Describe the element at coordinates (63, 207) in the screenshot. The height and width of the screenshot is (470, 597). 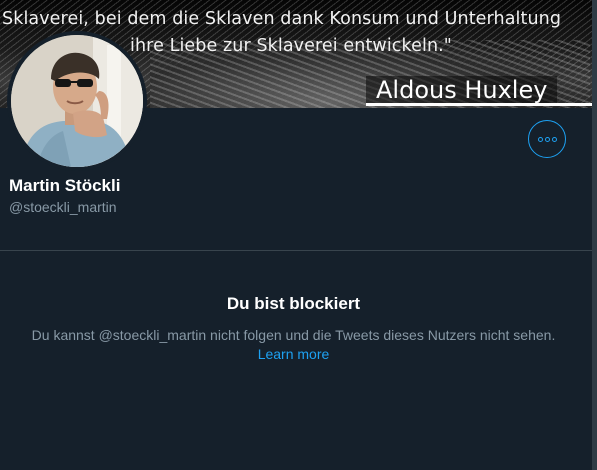
I see `handle: @stoeckli_martin` at that location.